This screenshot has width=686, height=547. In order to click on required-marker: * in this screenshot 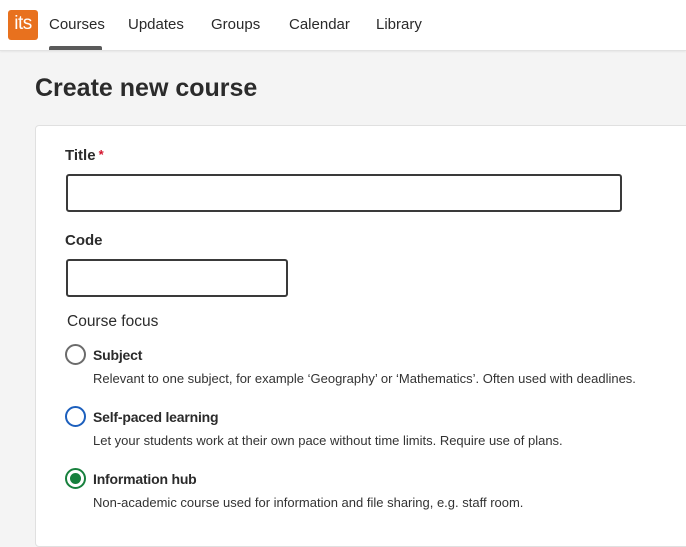, I will do `click(101, 154)`.